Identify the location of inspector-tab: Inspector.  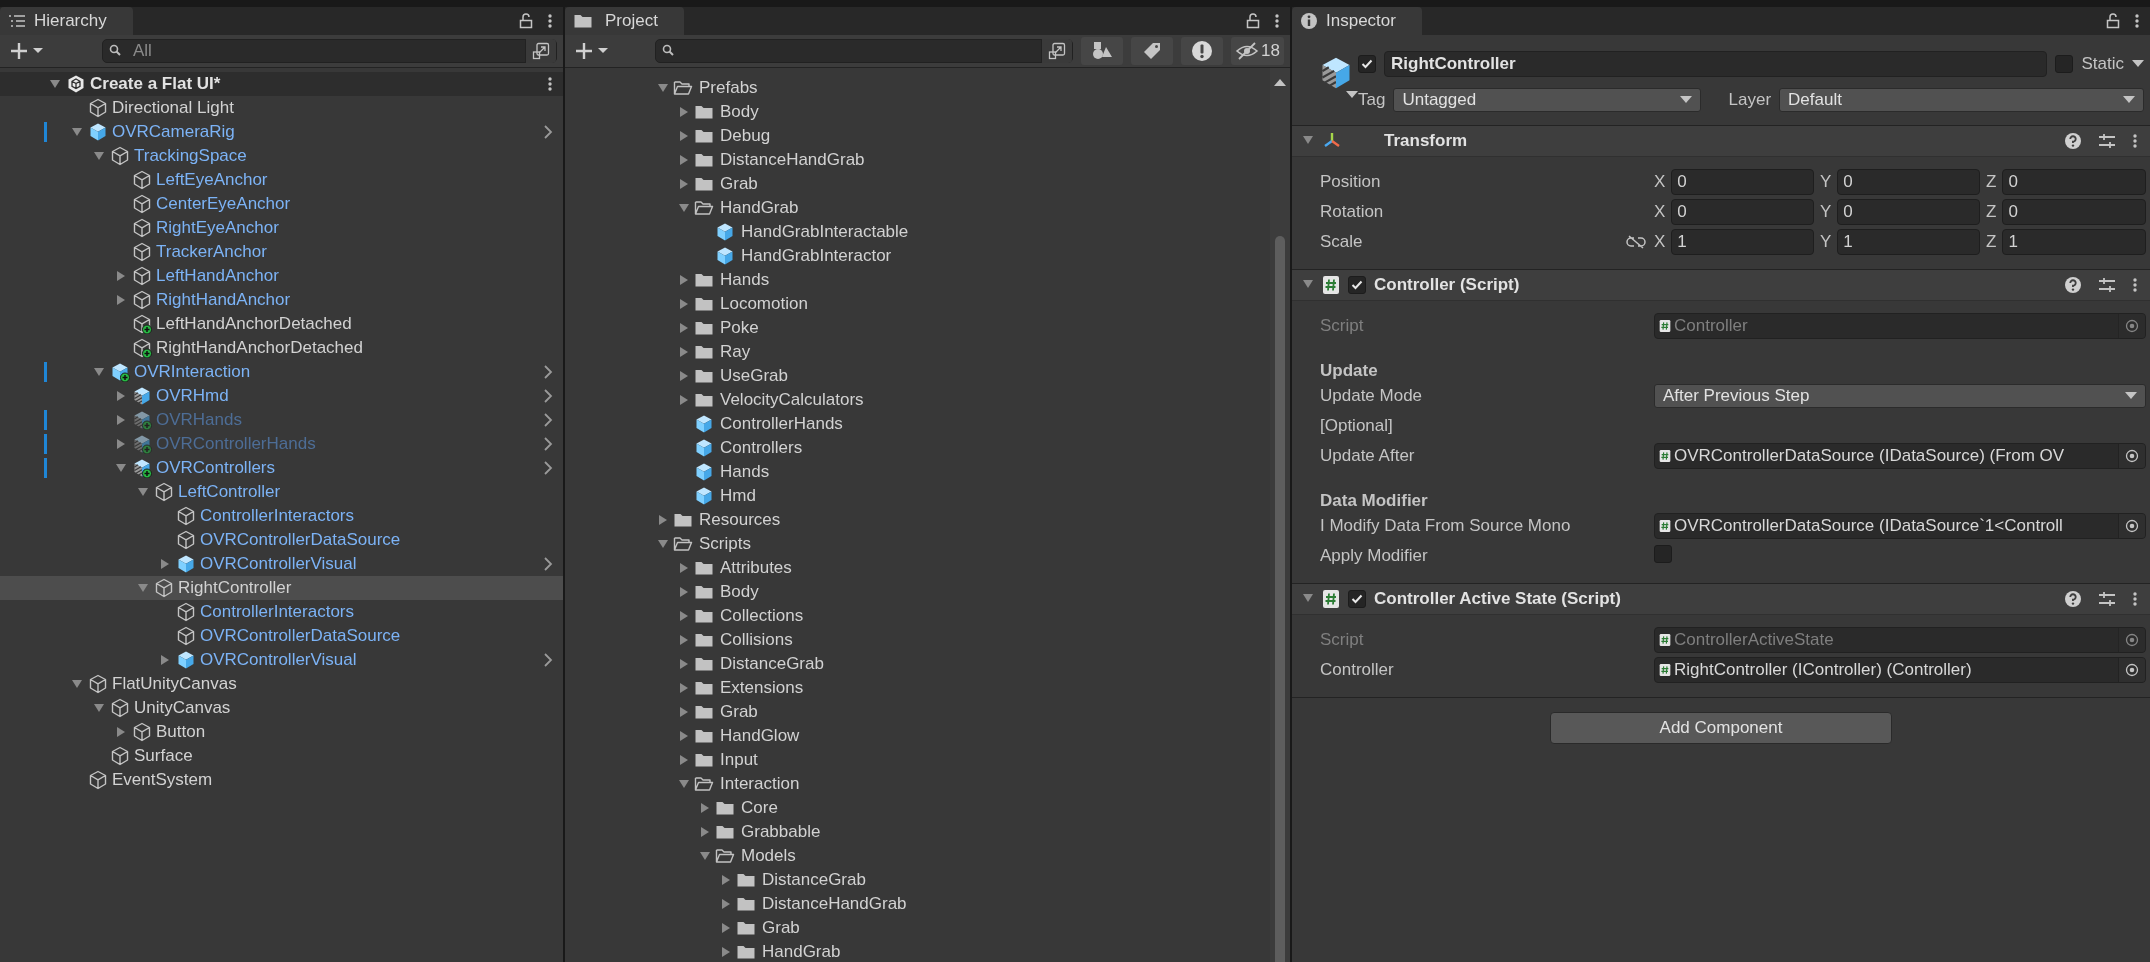
(1357, 21).